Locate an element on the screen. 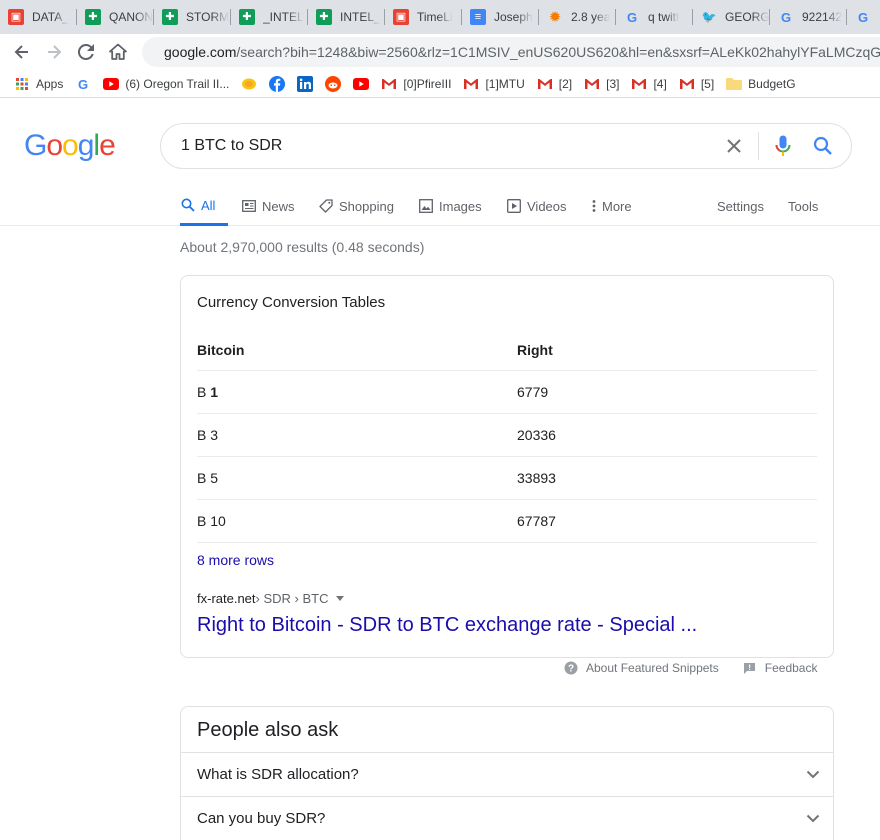  bookmark-item: G is located at coordinates (83, 84).